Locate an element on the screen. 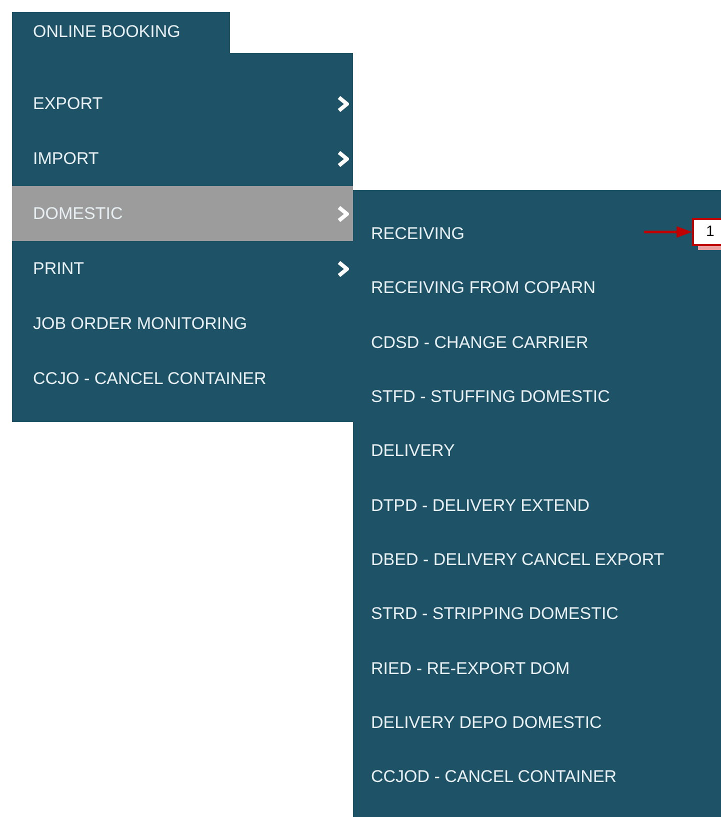  menu-item: EXPORT is located at coordinates (182, 103).